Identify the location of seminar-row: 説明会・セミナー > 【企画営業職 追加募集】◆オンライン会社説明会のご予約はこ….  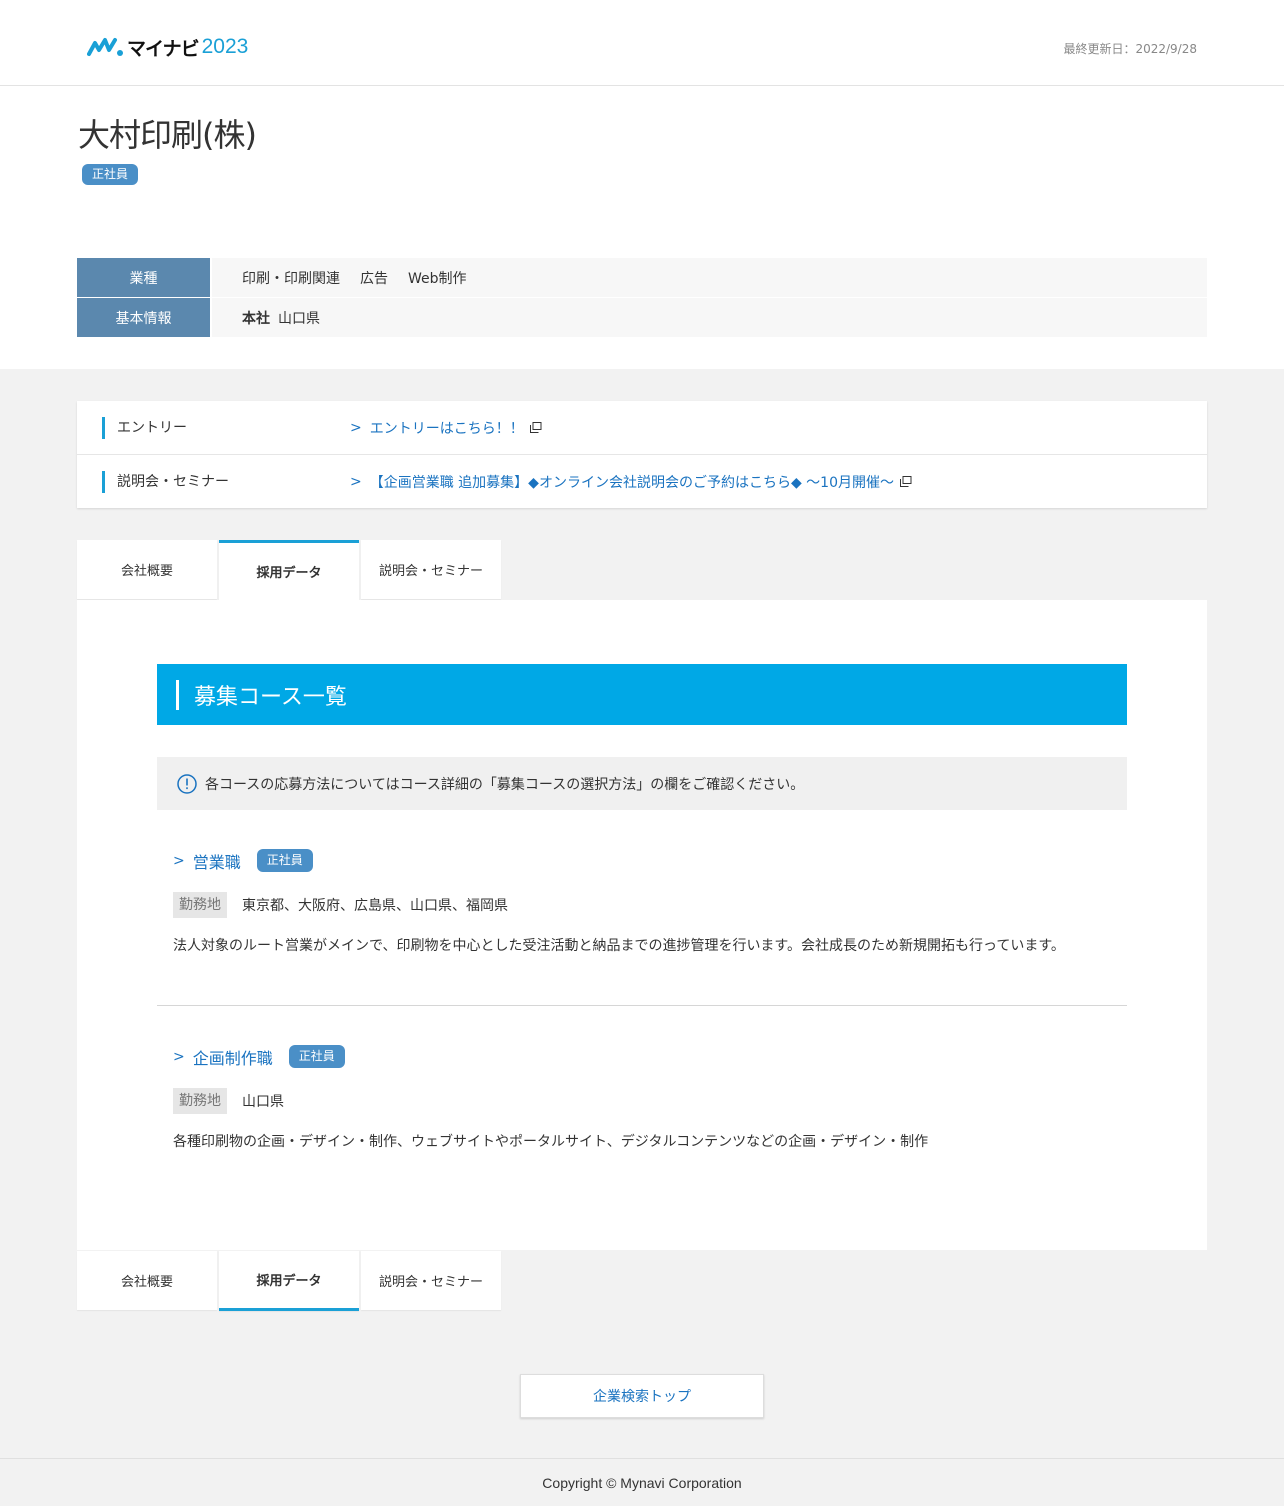
(642, 481).